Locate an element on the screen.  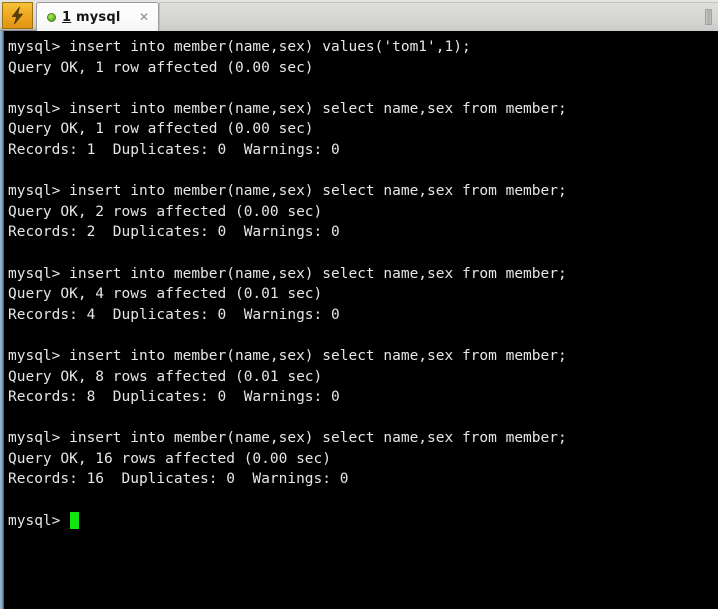
tab-bar: 1 mysql ✕ is located at coordinates (359, 15).